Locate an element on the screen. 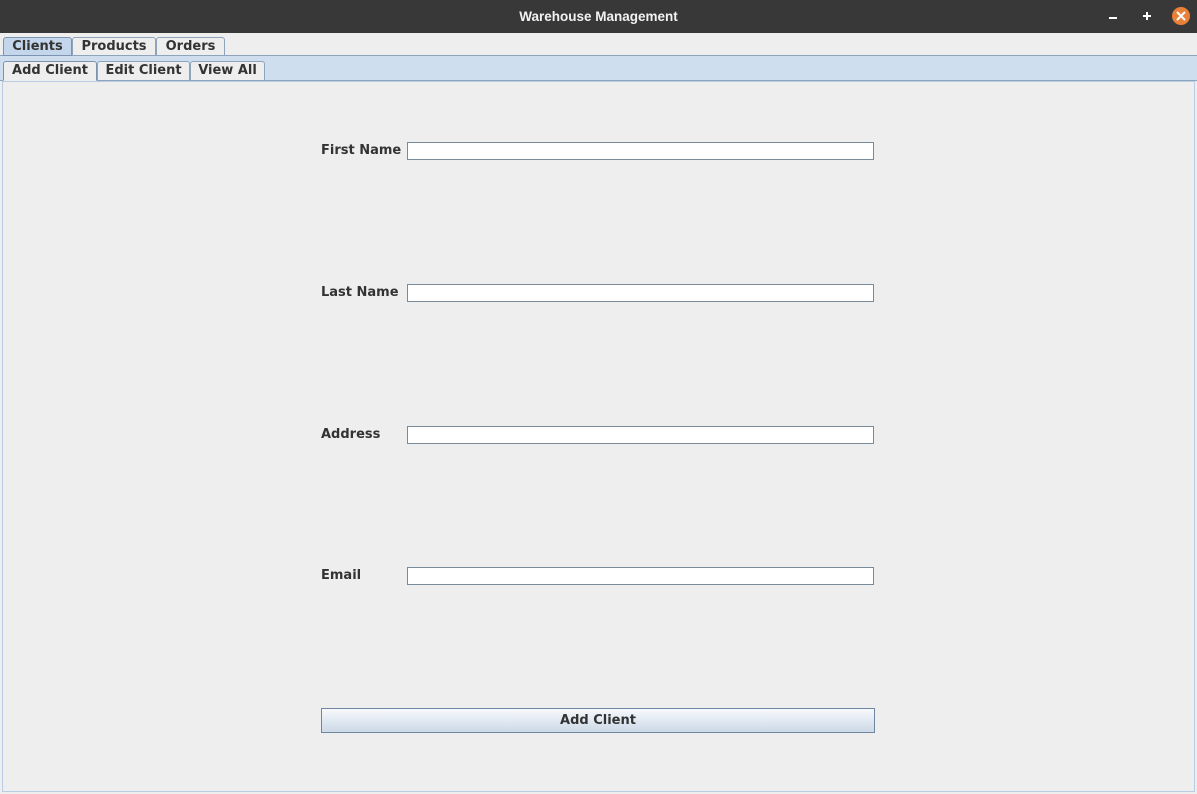 The width and height of the screenshot is (1197, 794). tab-products: Products is located at coordinates (114, 46).